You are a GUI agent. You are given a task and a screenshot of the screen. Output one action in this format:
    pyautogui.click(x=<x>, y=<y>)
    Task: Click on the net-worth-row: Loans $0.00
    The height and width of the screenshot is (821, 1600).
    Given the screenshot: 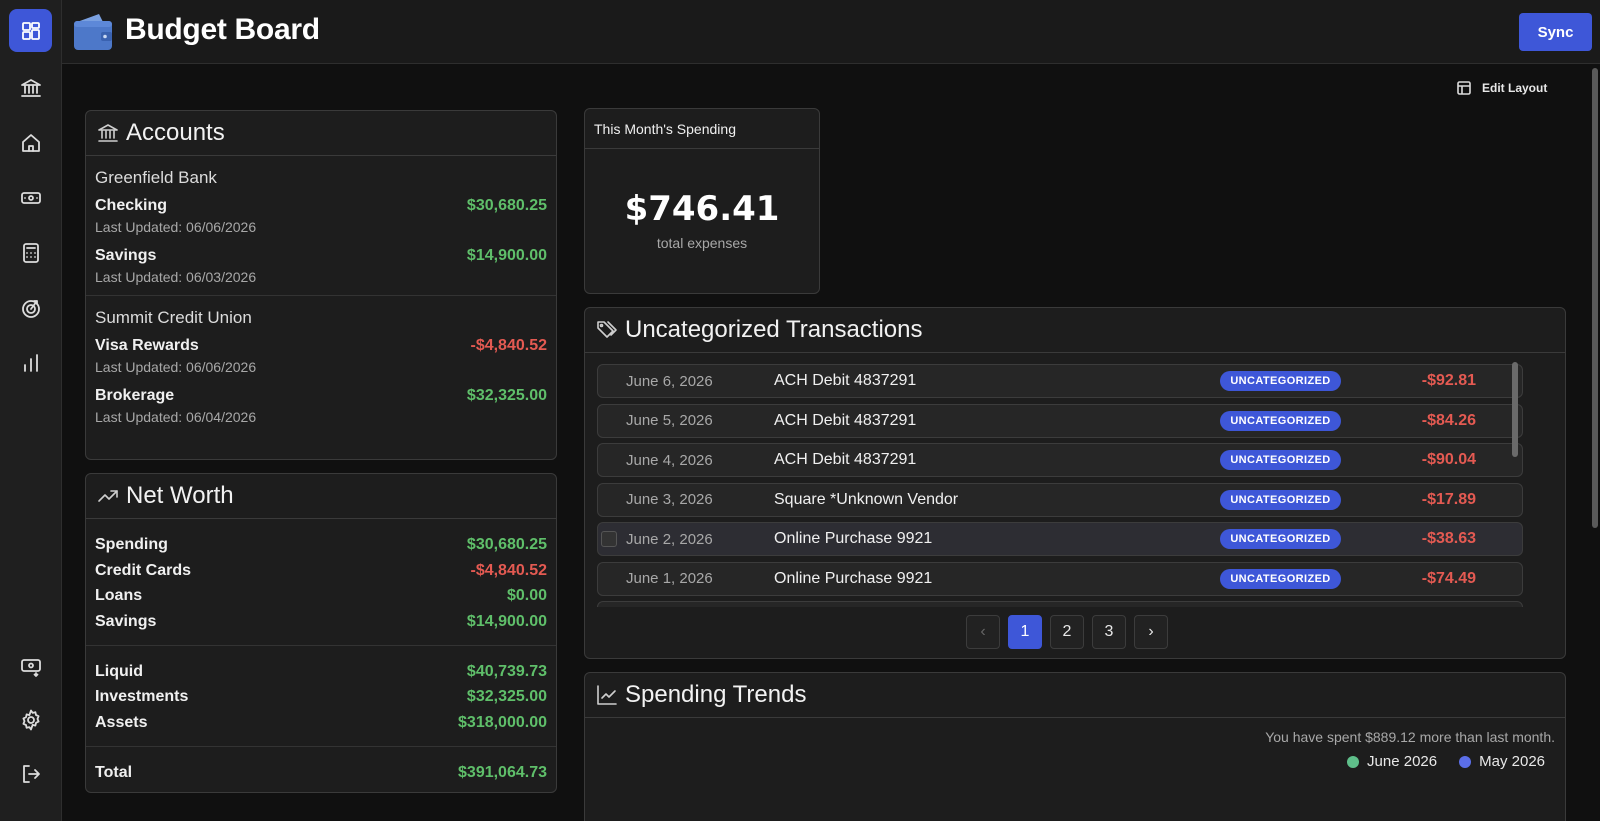 What is the action you would take?
    pyautogui.click(x=321, y=596)
    